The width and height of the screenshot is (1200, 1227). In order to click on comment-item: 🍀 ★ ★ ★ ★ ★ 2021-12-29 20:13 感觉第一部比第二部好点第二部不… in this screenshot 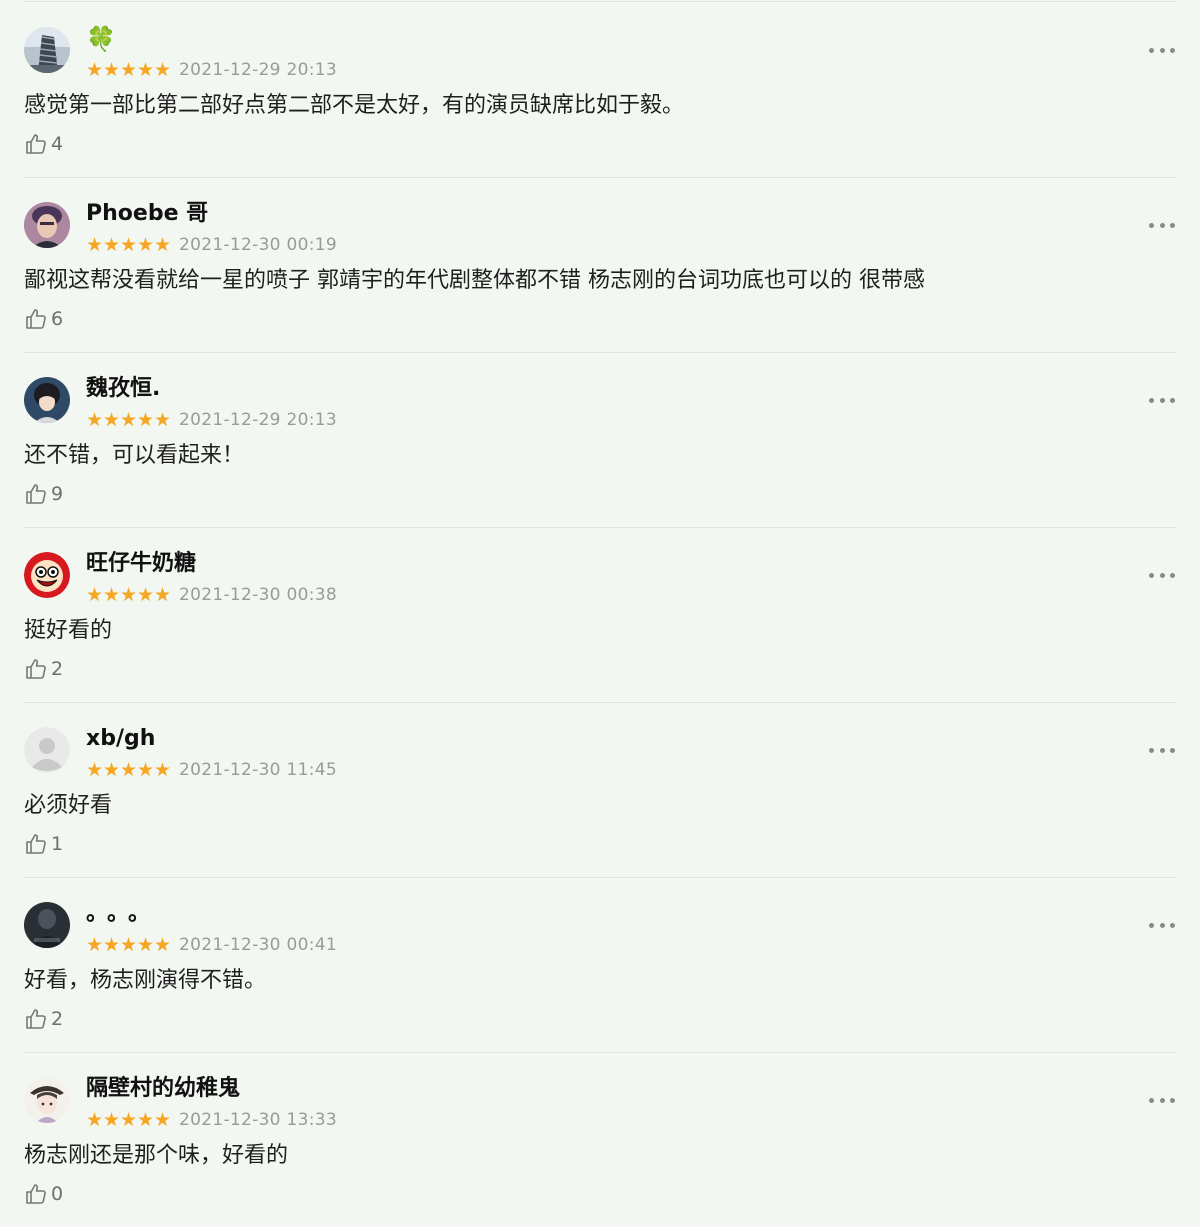, I will do `click(600, 90)`.